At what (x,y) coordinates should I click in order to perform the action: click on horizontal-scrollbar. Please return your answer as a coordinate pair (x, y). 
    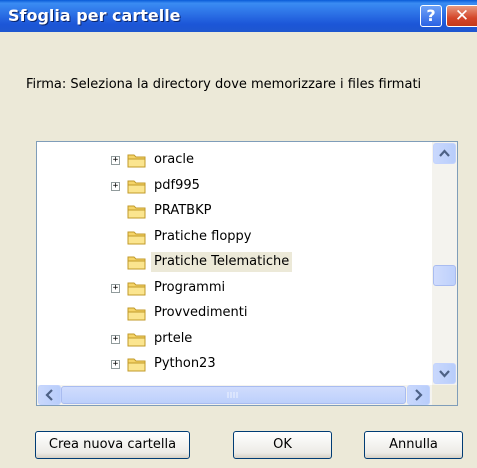
    Looking at the image, I should click on (234, 395).